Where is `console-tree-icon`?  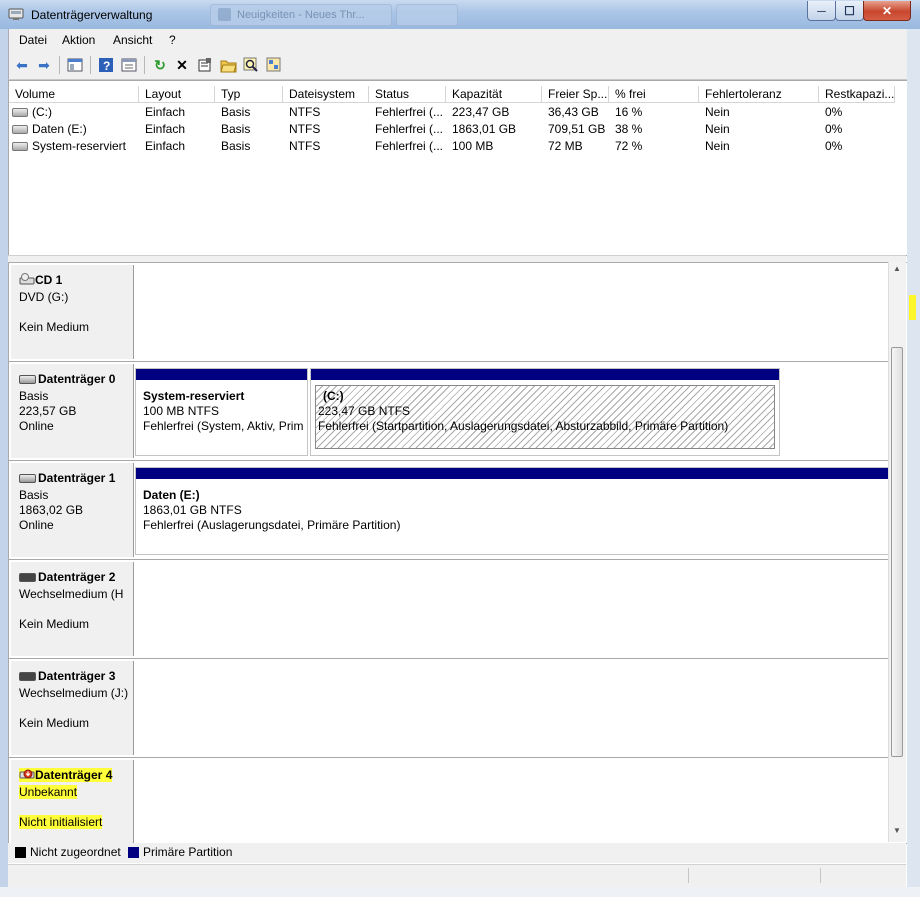 console-tree-icon is located at coordinates (75, 65).